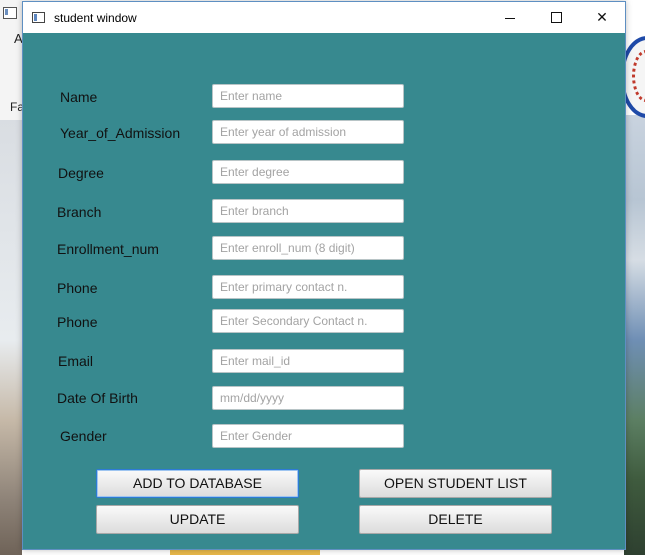  I want to click on name-label: Name, so click(79, 97).